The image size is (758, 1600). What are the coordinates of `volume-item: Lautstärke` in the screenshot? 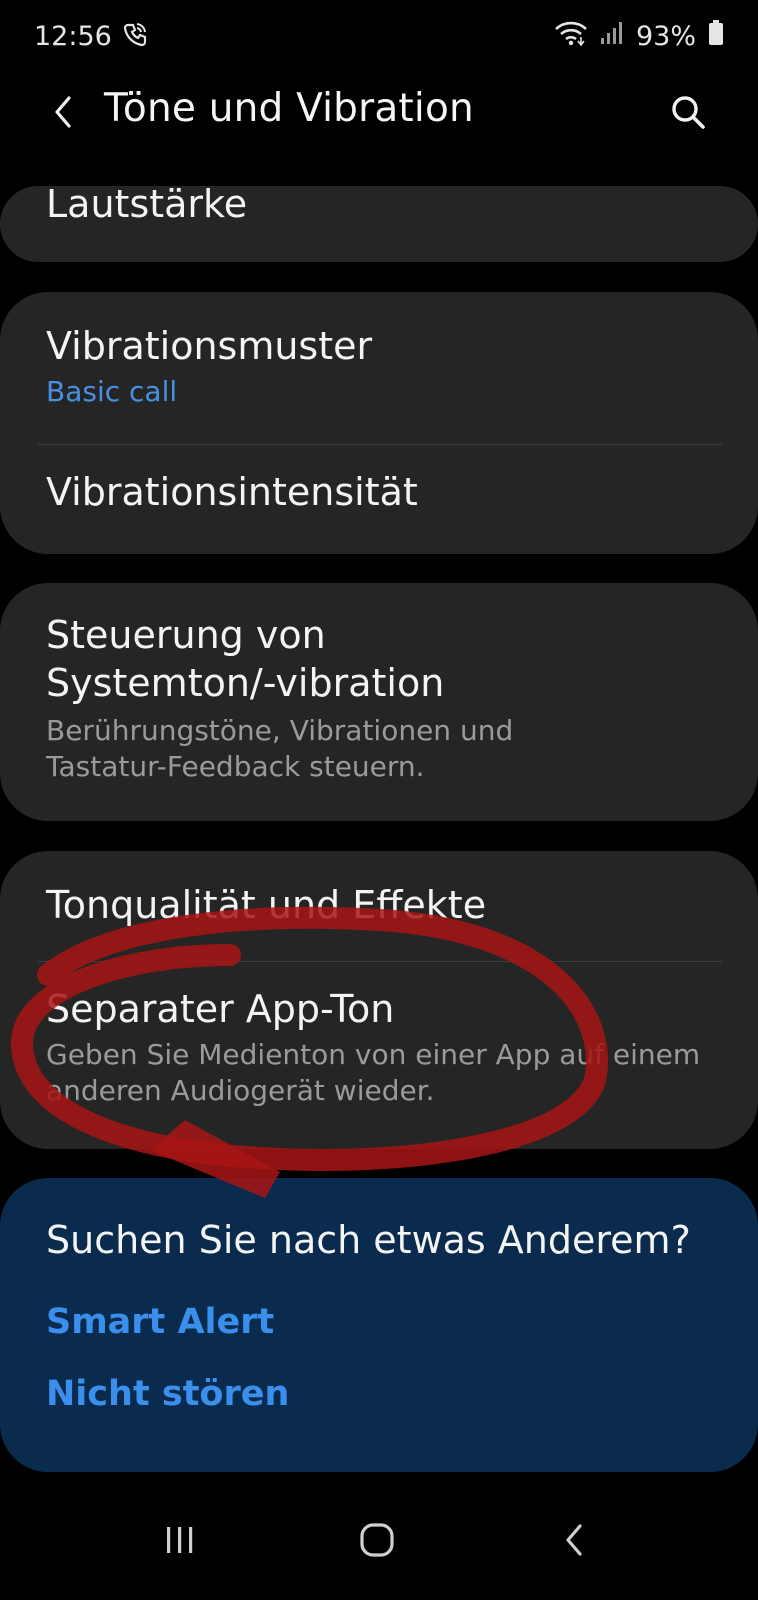 It's located at (379, 204).